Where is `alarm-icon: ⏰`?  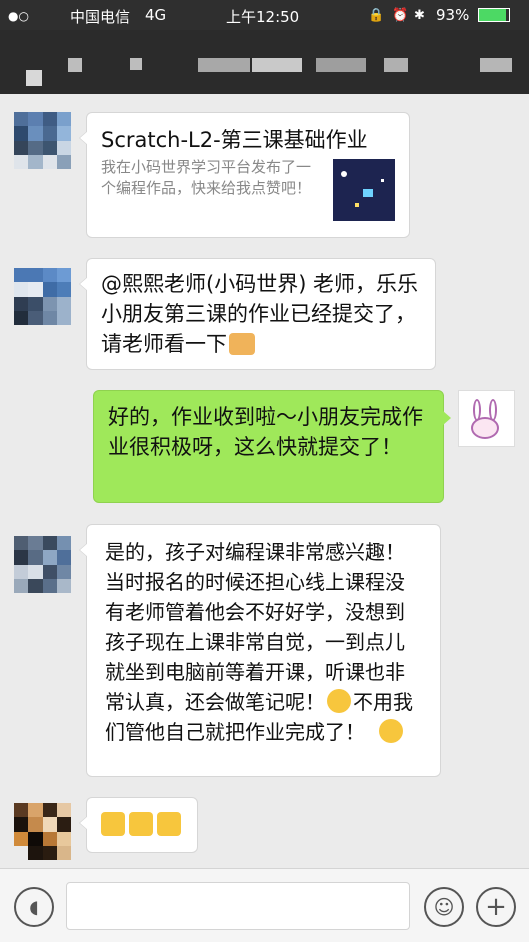 alarm-icon: ⏰ is located at coordinates (400, 15).